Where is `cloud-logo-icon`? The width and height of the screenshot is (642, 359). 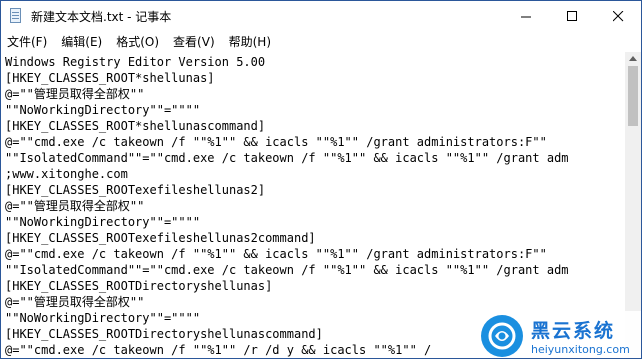
cloud-logo-icon is located at coordinates (502, 335).